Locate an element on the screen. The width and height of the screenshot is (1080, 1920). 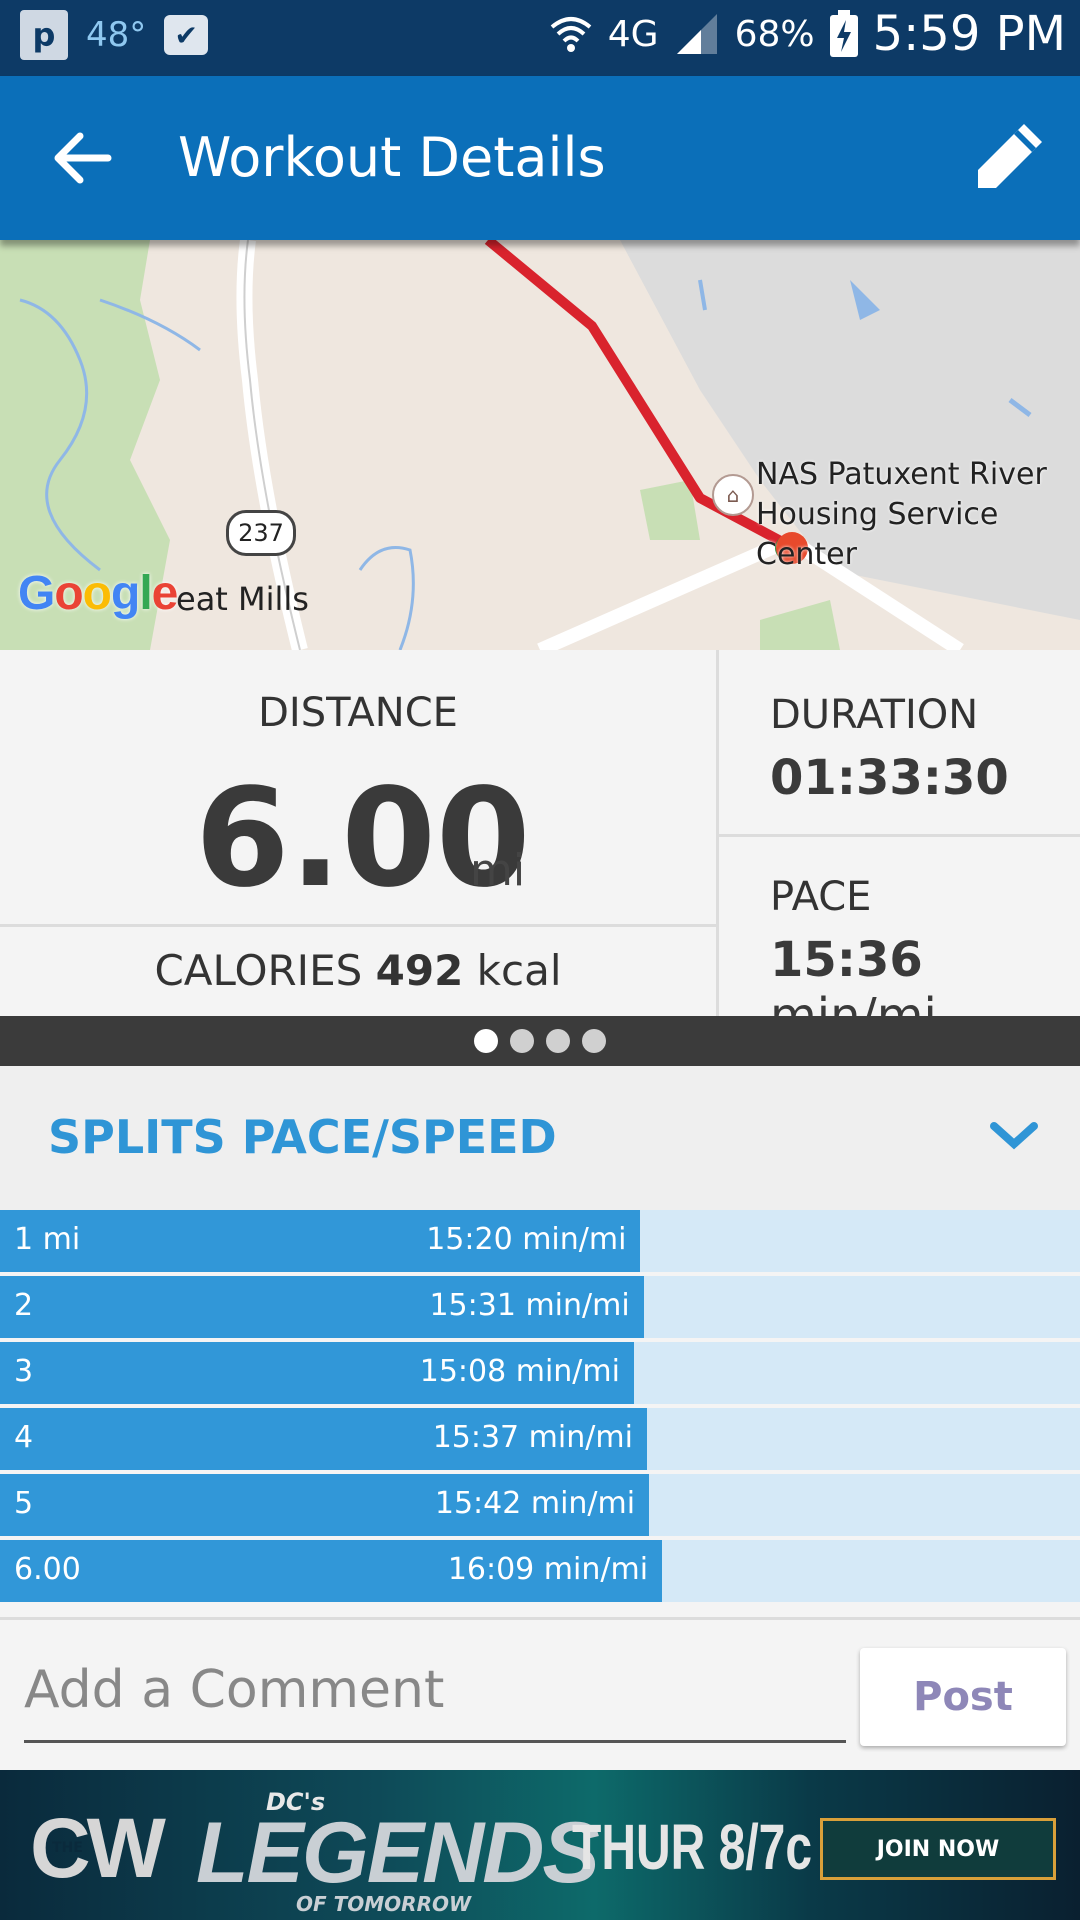
distance-unit: mi is located at coordinates (498, 870).